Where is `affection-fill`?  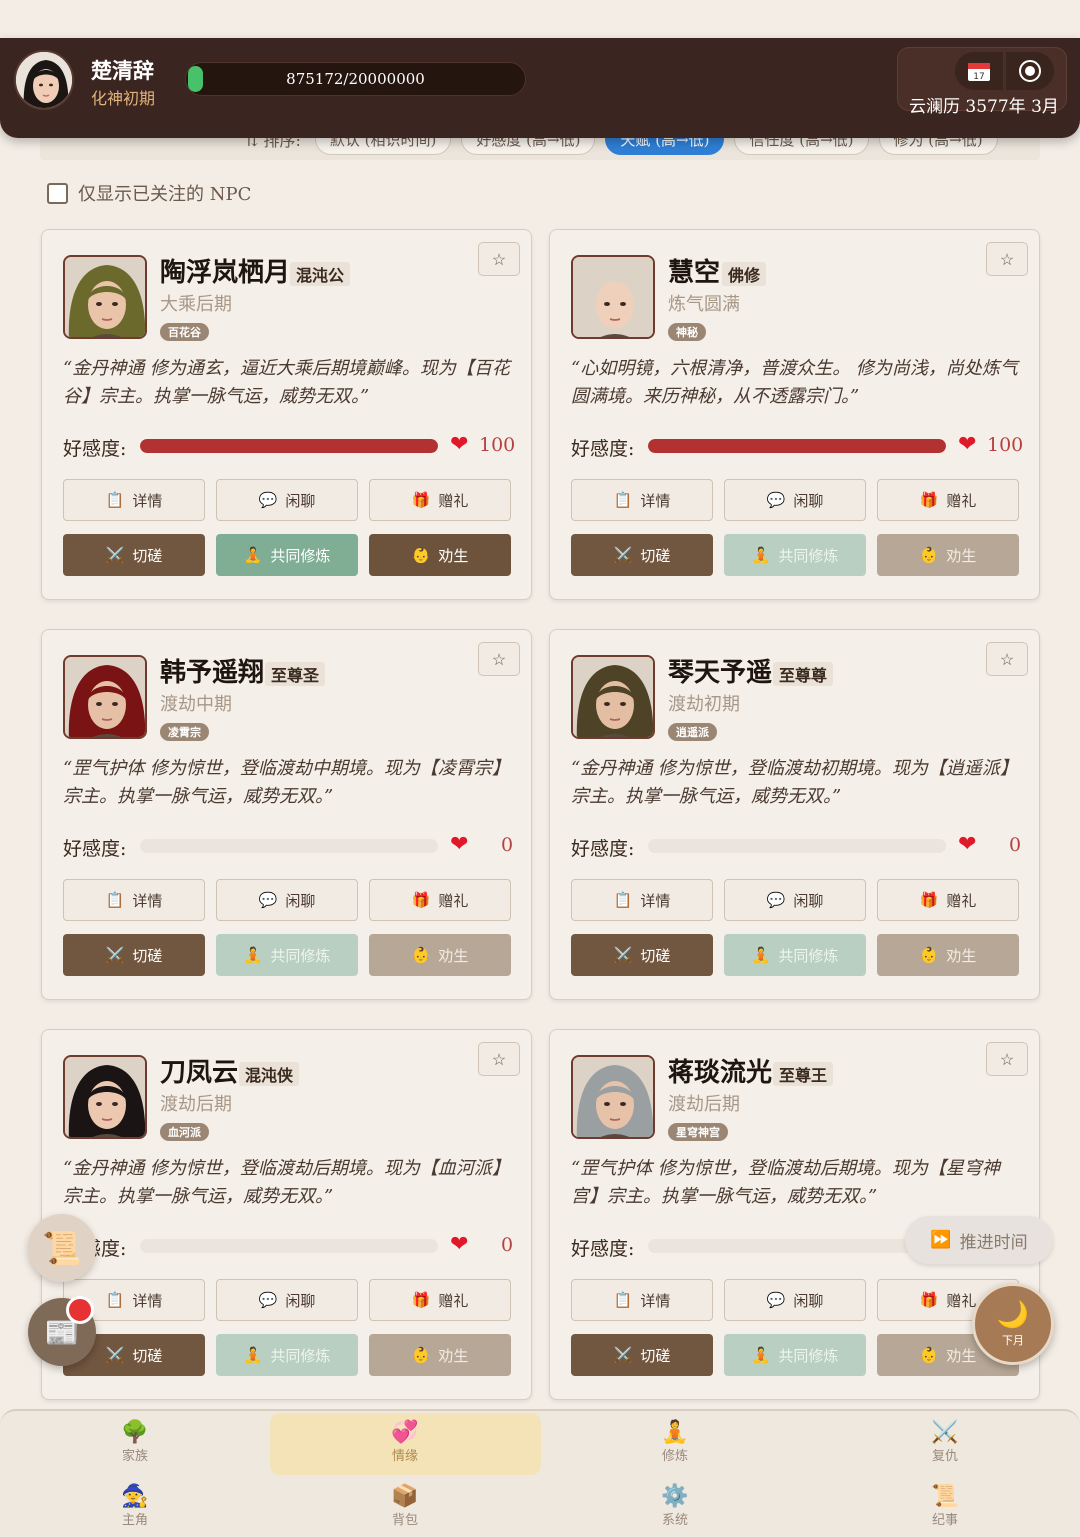 affection-fill is located at coordinates (289, 446).